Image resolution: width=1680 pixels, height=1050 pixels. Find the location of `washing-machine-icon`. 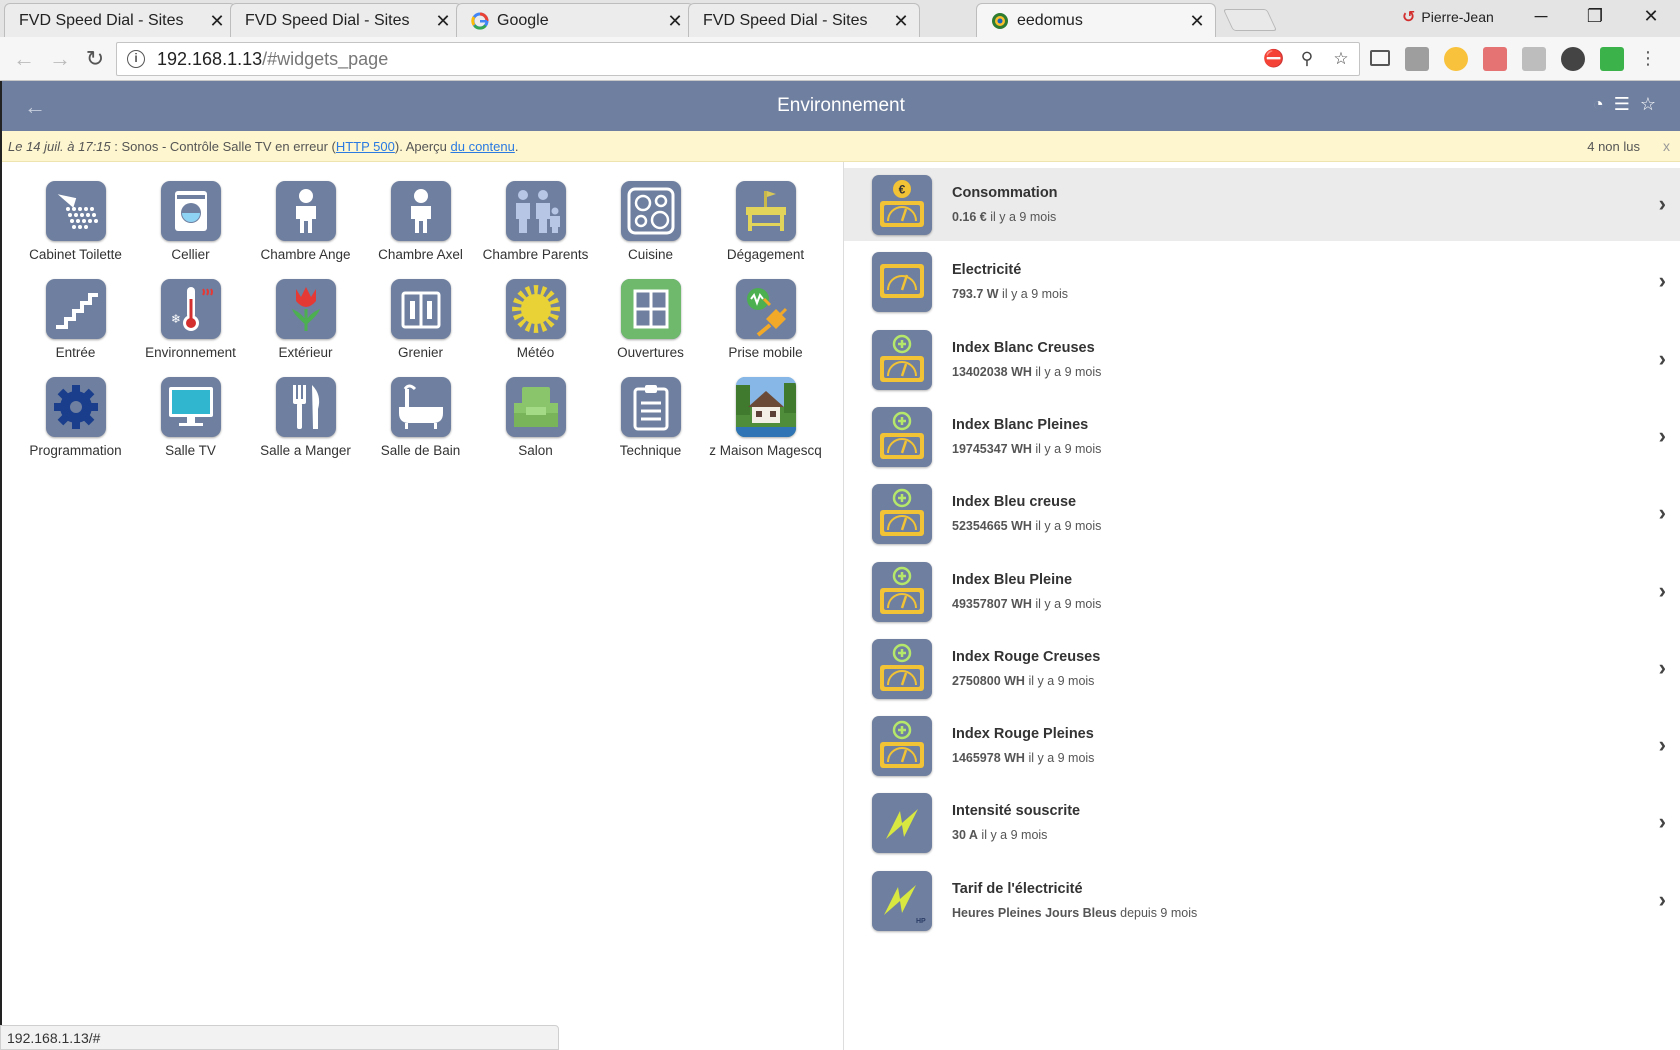

washing-machine-icon is located at coordinates (190, 211).